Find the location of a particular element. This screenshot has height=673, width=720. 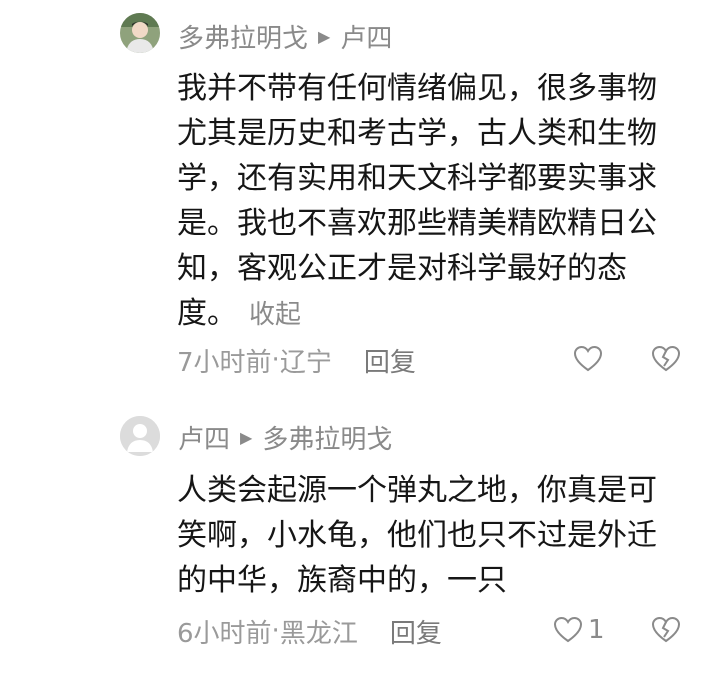

collapse-button: 收起 is located at coordinates (275, 315).